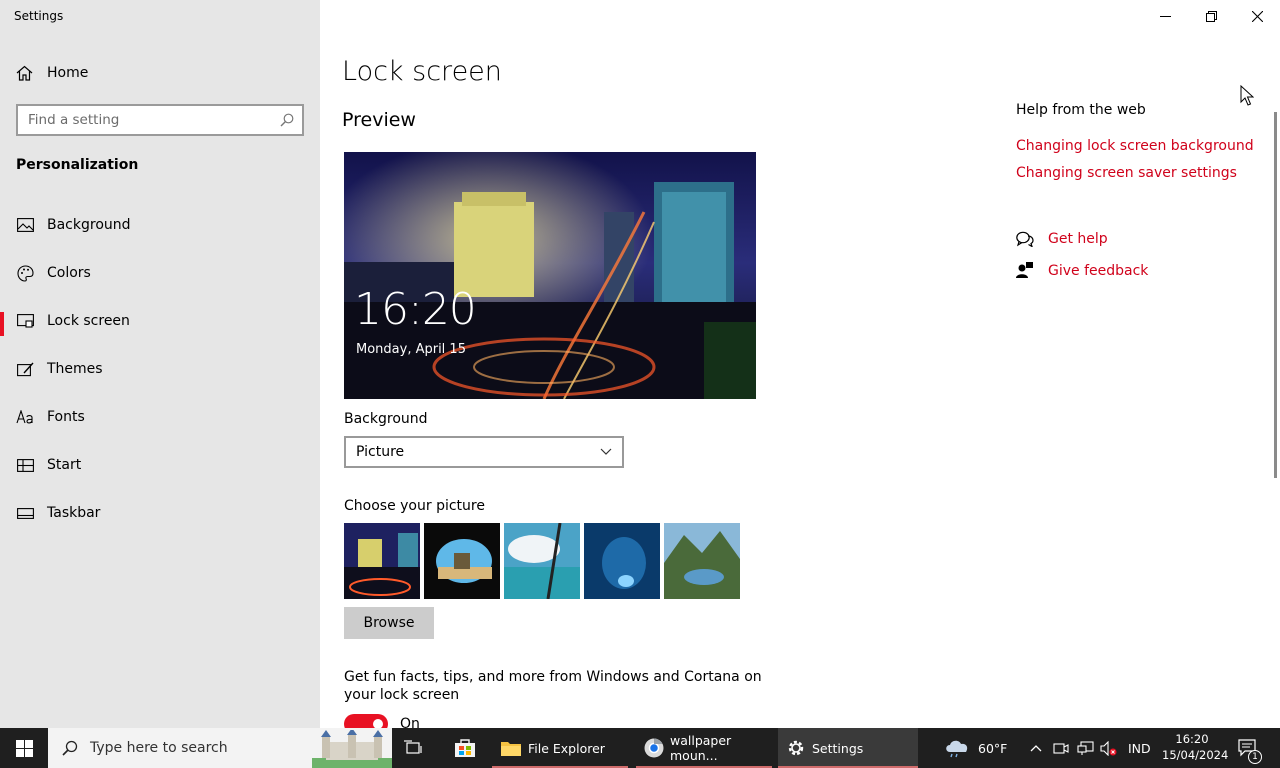  I want to click on cloud-rain-icon, so click(957, 749).